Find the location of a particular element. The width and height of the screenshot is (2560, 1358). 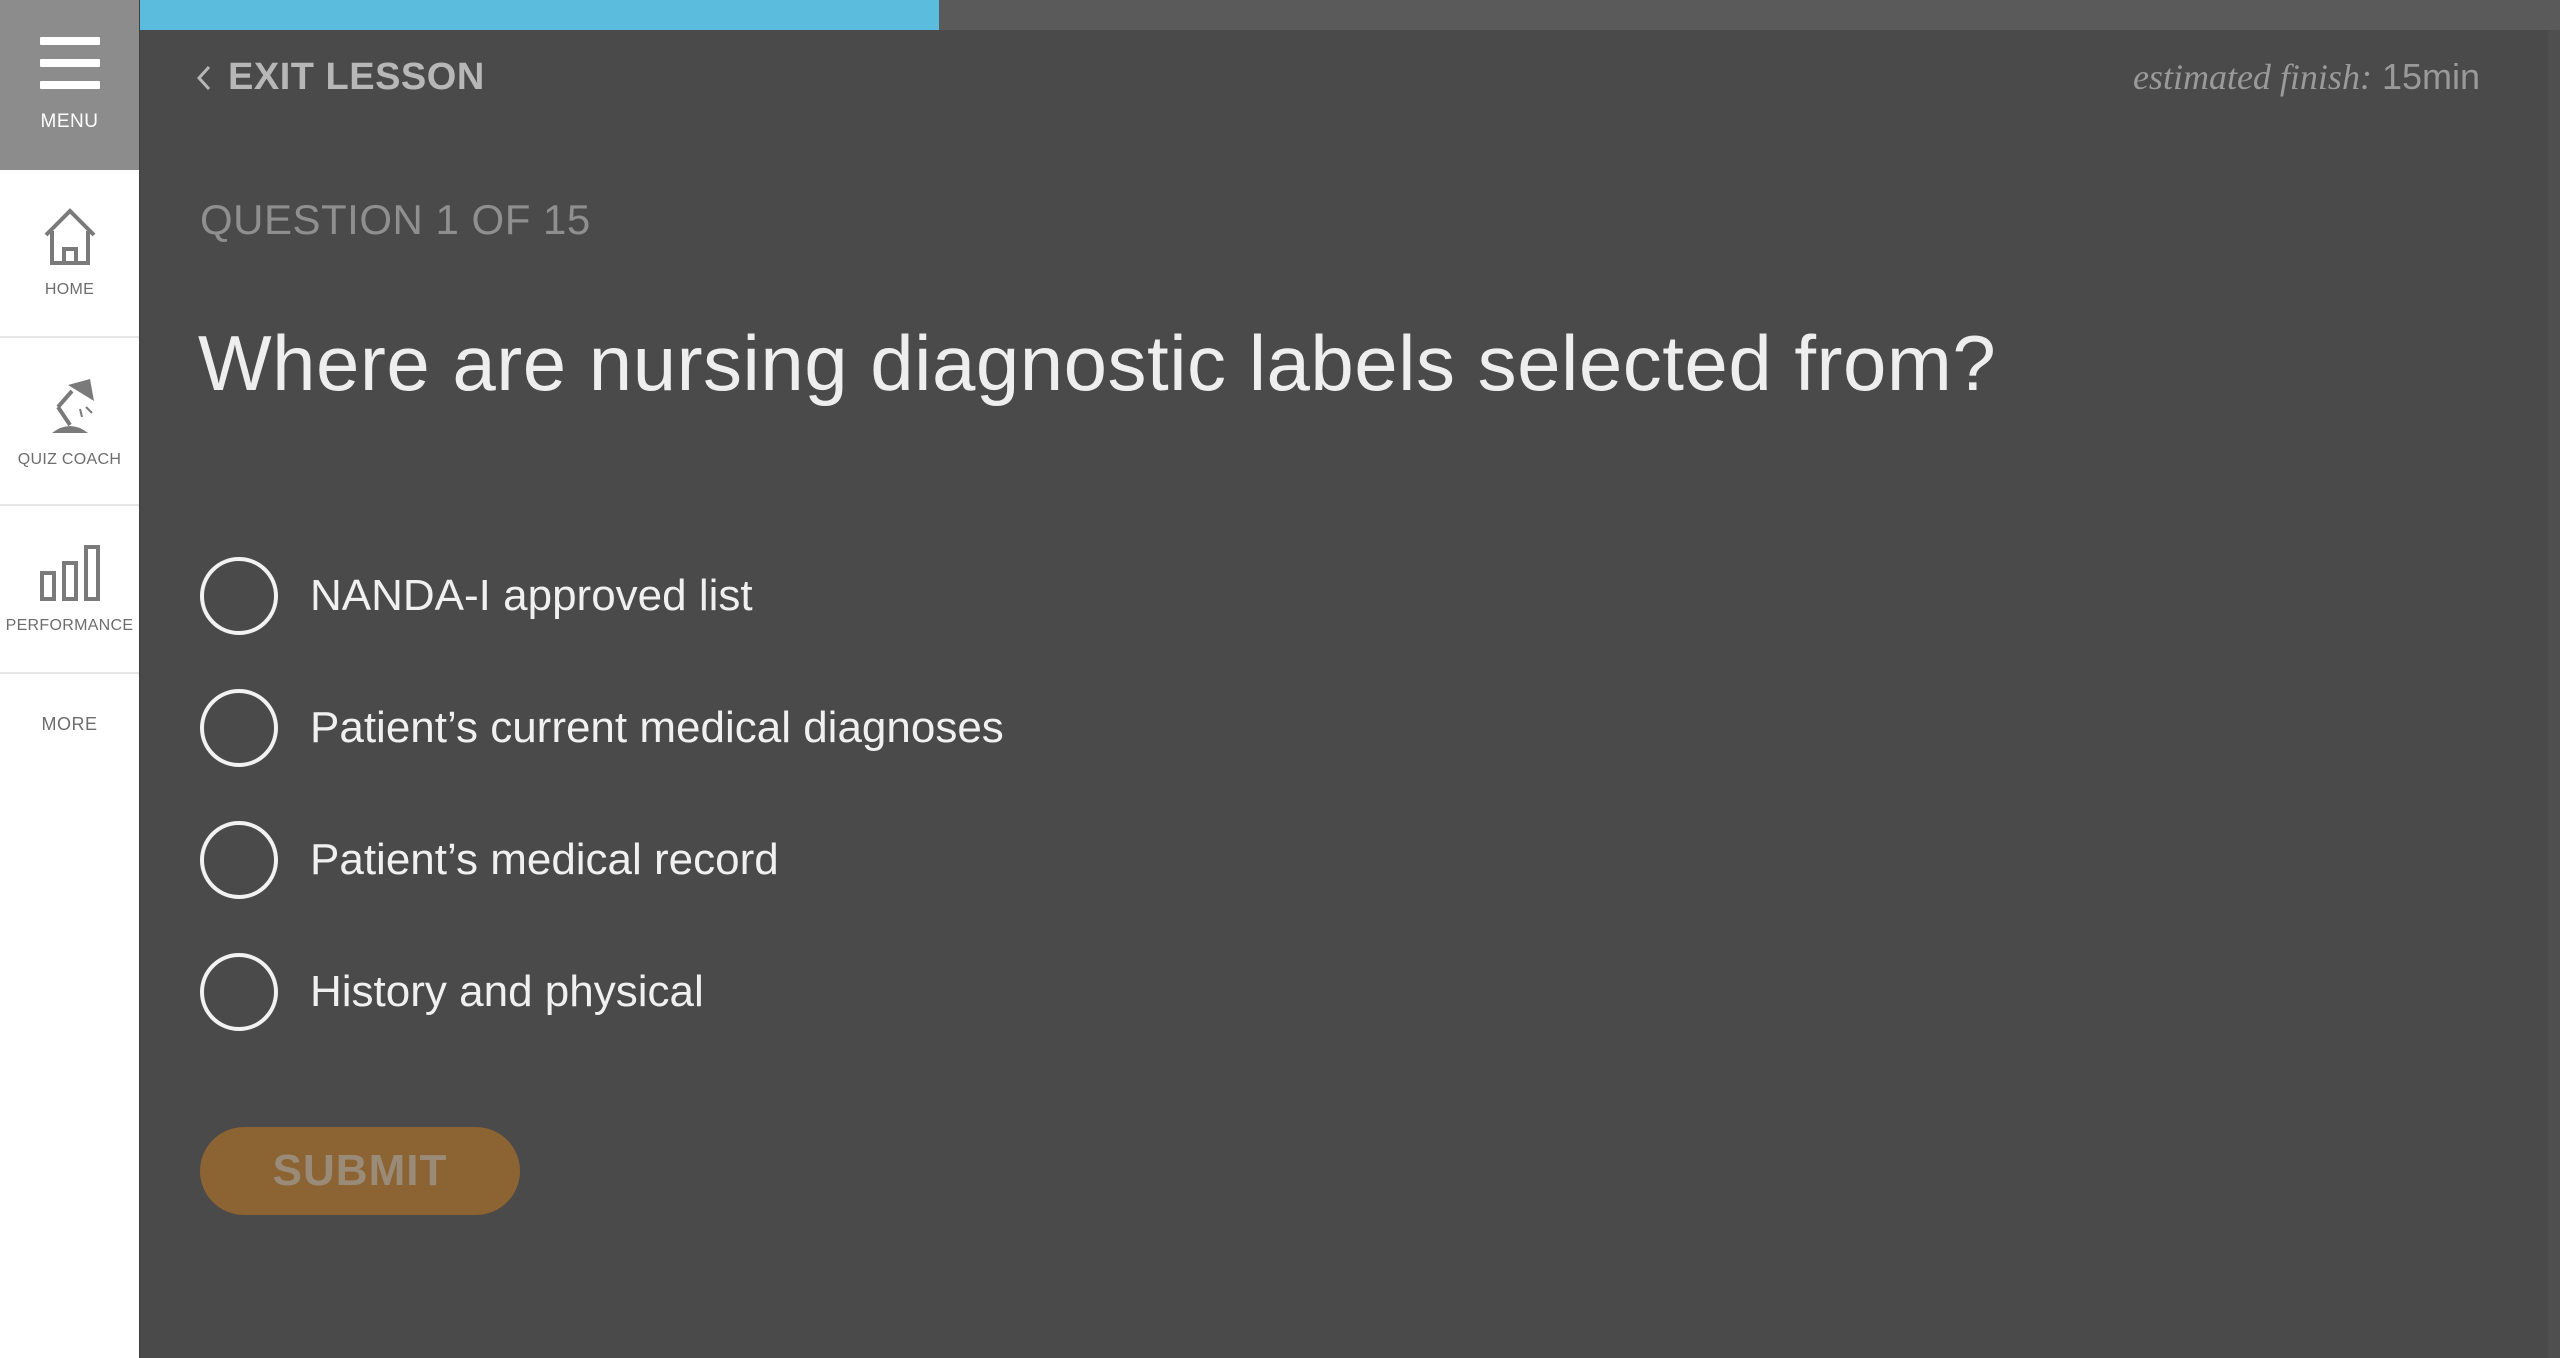

lesson-progress-bar is located at coordinates (1350, 15).